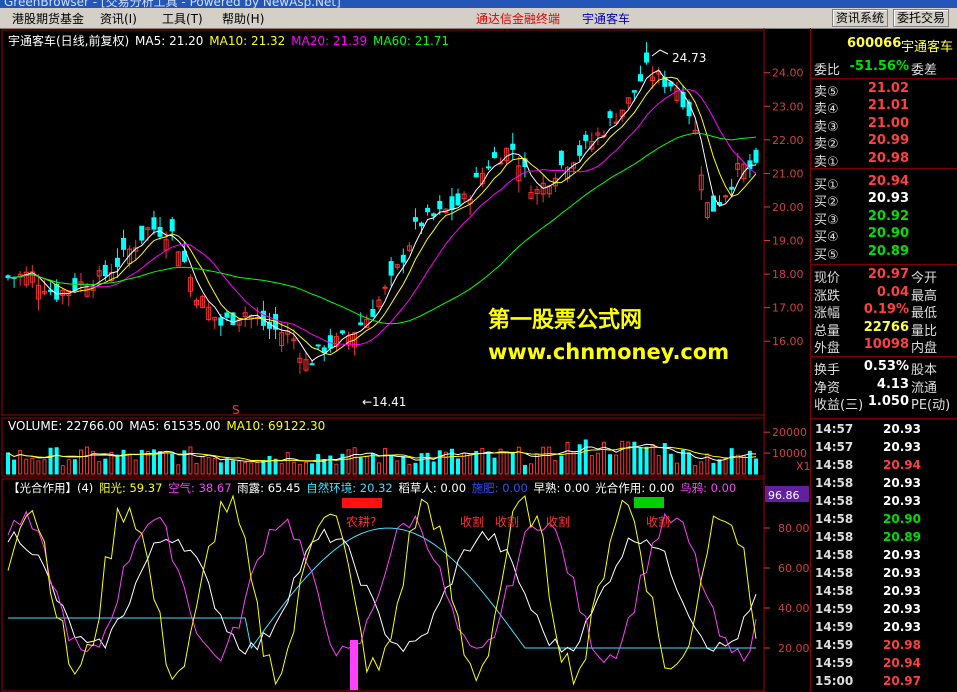 This screenshot has height=692, width=957. What do you see at coordinates (827, 296) in the screenshot?
I see `stat-row-1-label: 涨跌` at bounding box center [827, 296].